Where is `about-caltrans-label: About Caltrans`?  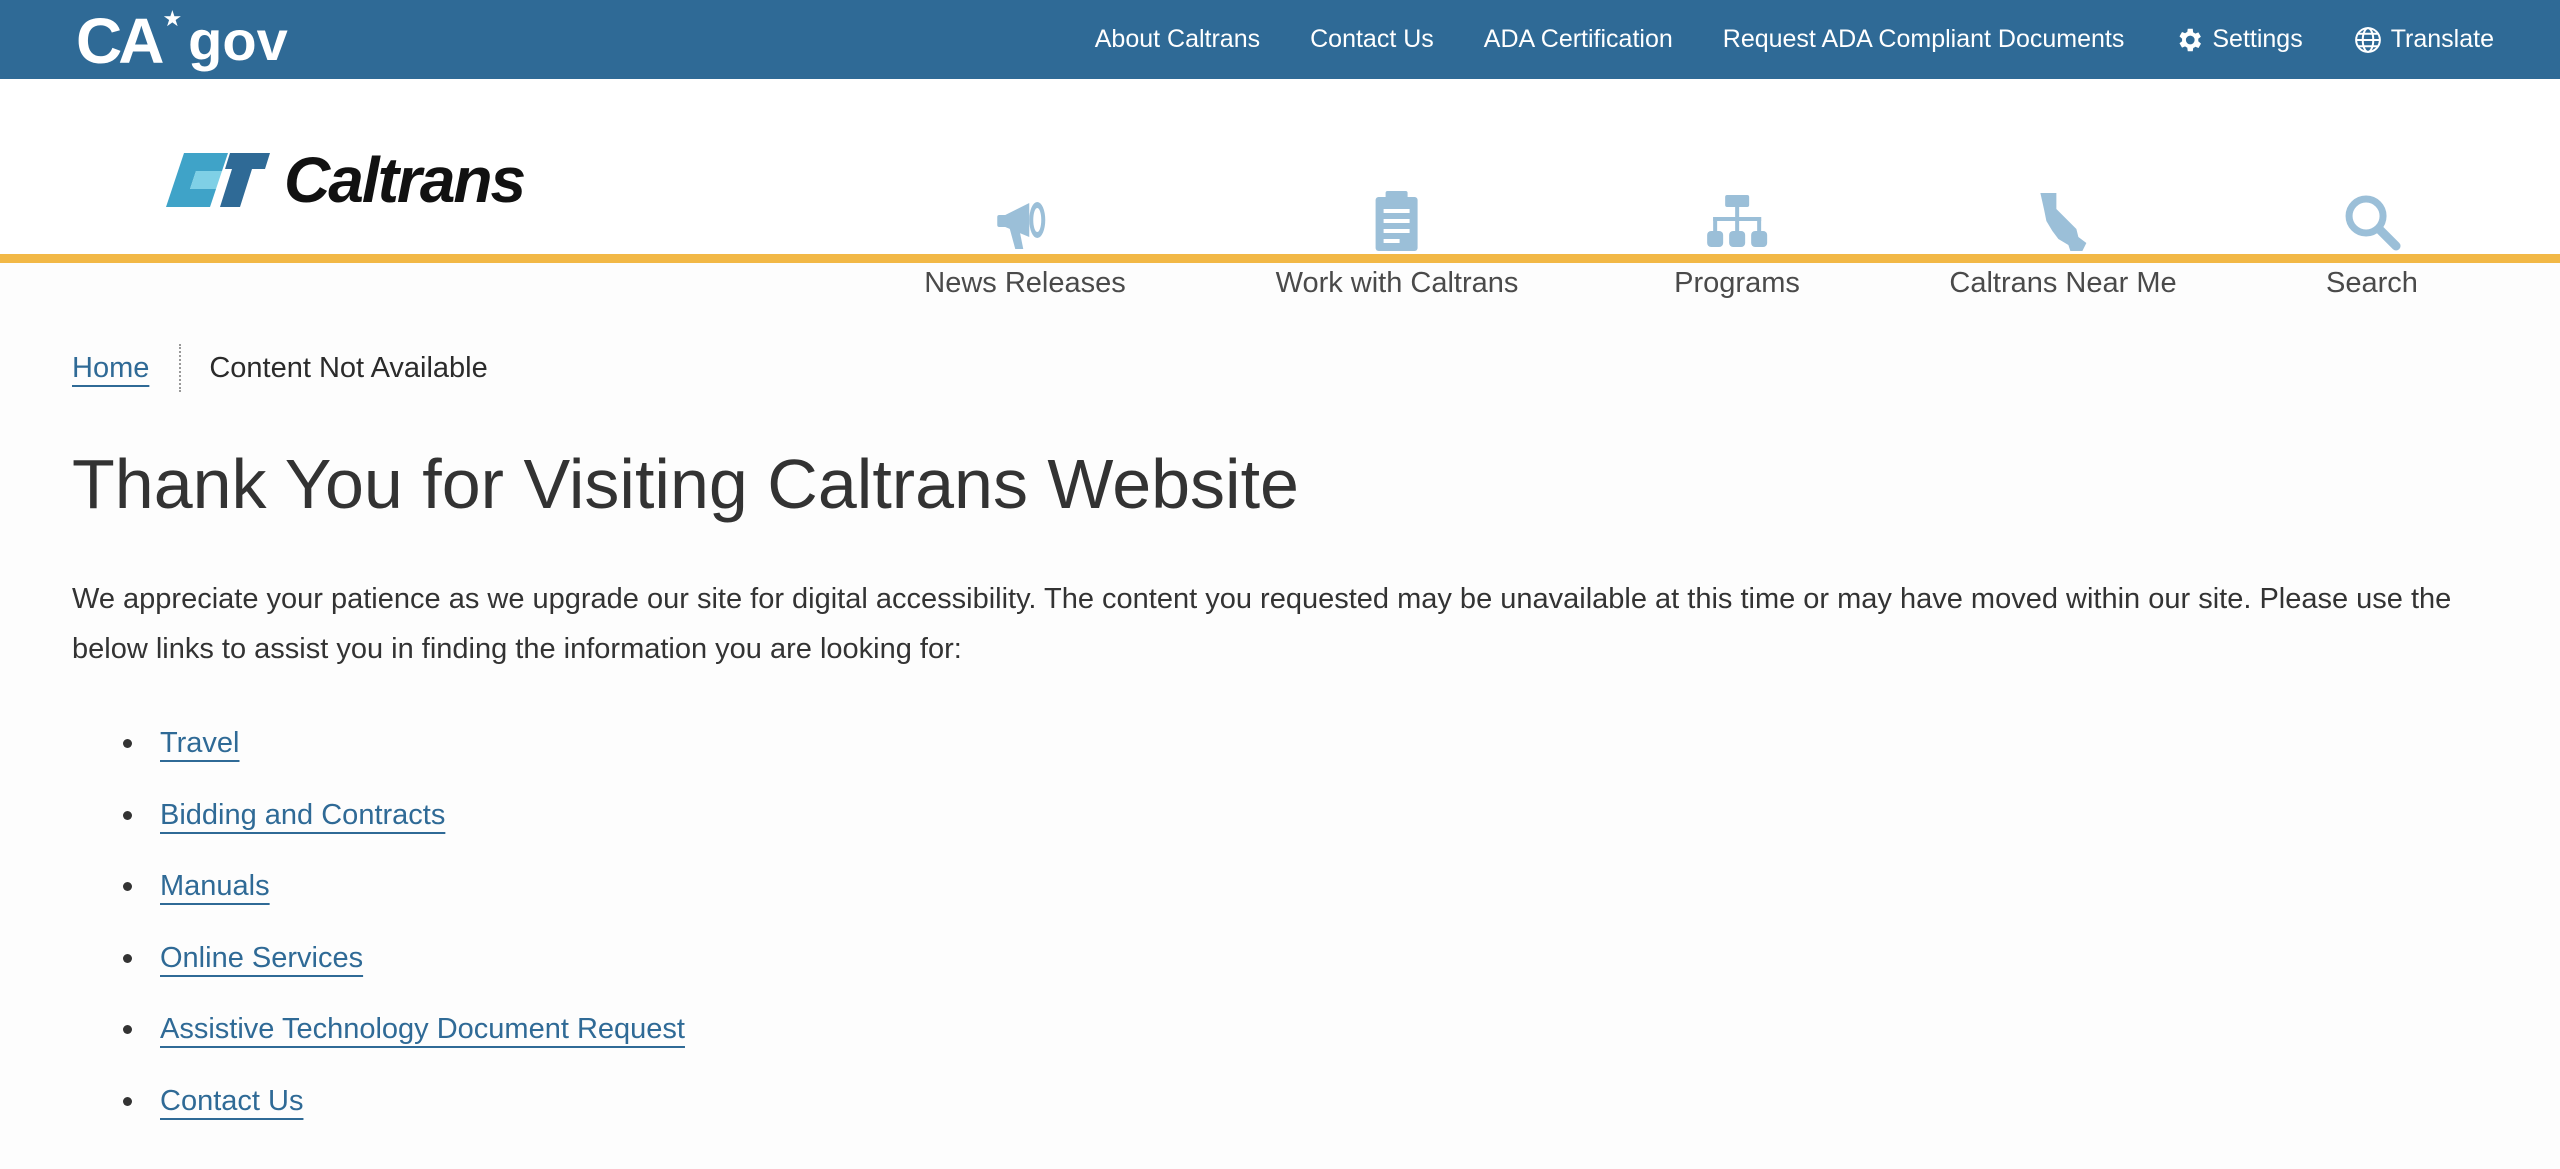
about-caltrans-label: About Caltrans is located at coordinates (1177, 39).